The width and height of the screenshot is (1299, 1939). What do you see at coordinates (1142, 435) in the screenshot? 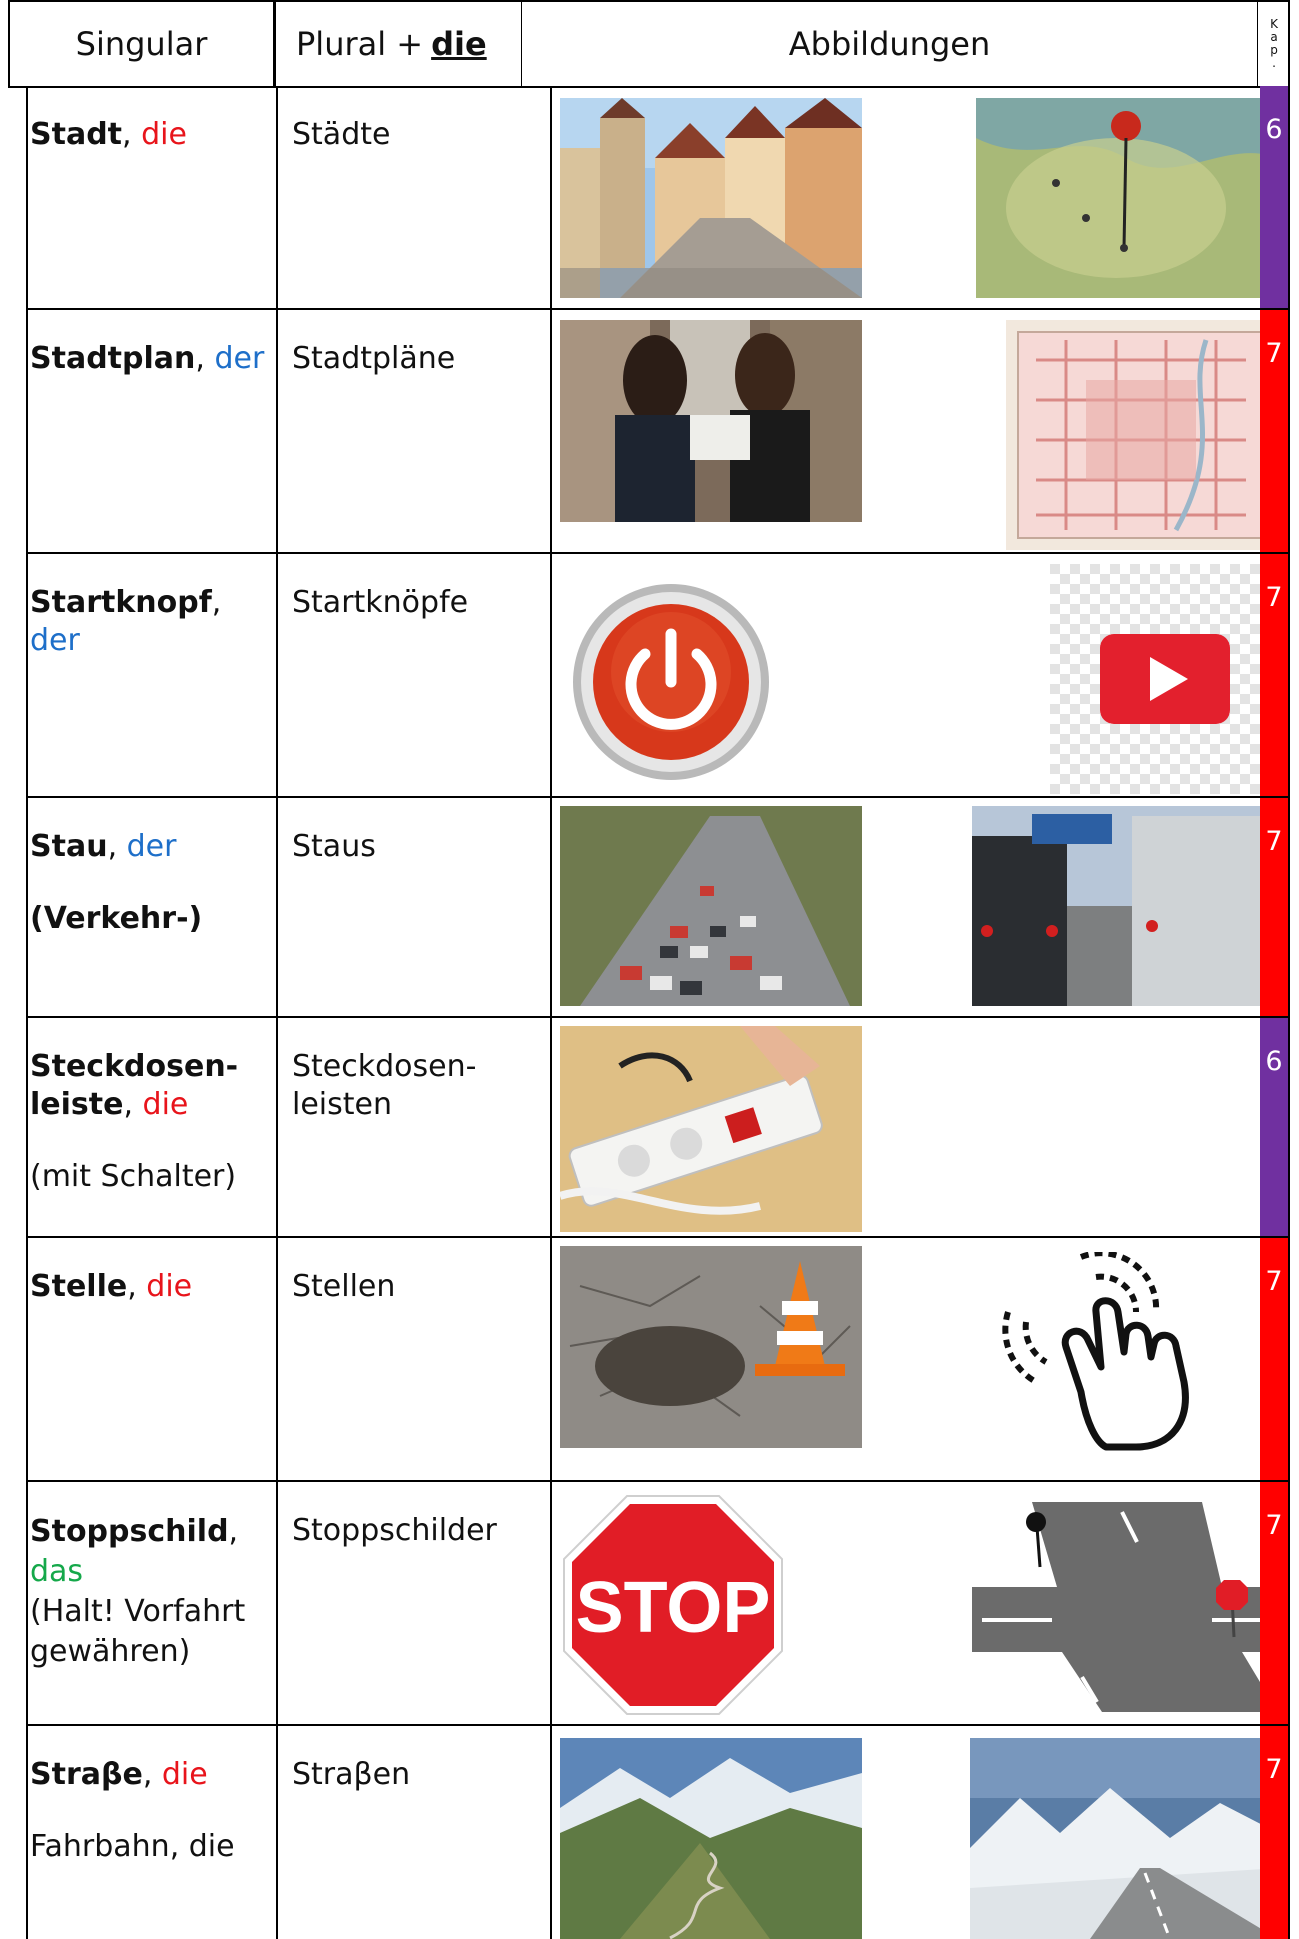
I see `city-map-munich-image` at bounding box center [1142, 435].